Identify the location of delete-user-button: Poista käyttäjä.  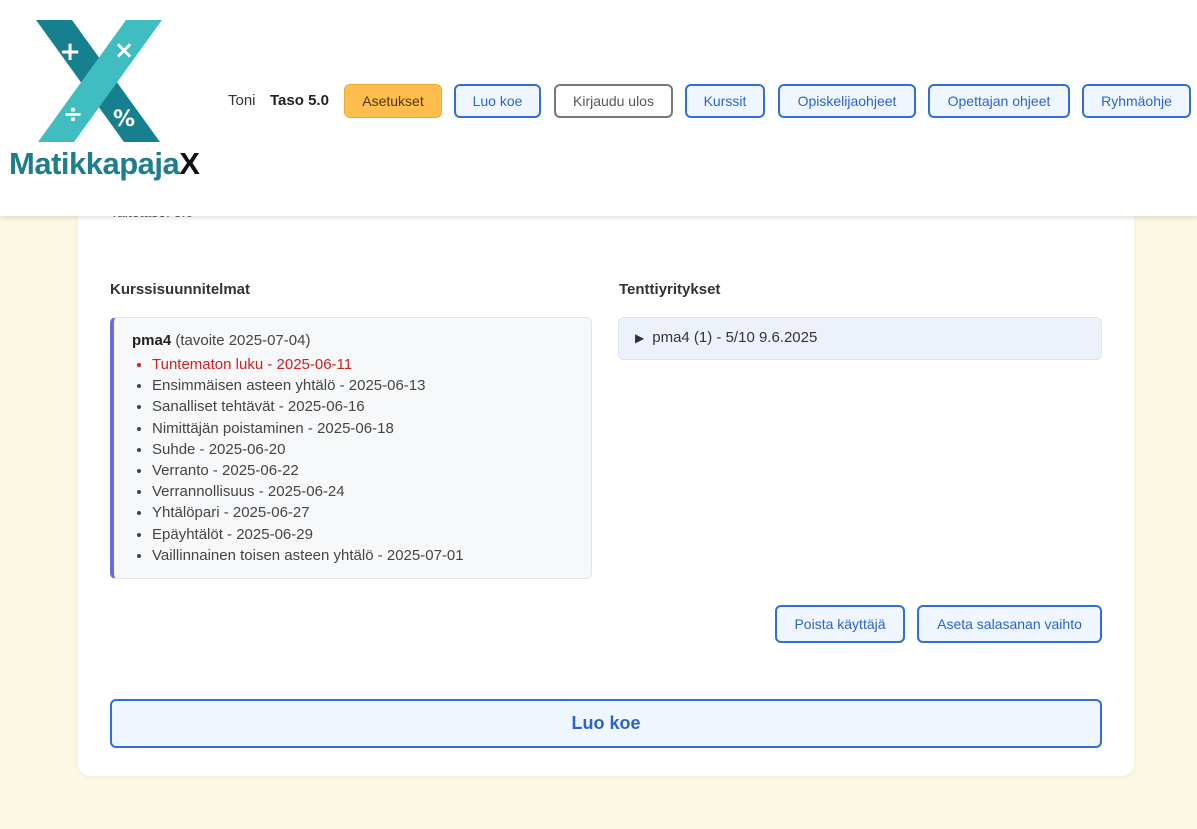
(840, 624).